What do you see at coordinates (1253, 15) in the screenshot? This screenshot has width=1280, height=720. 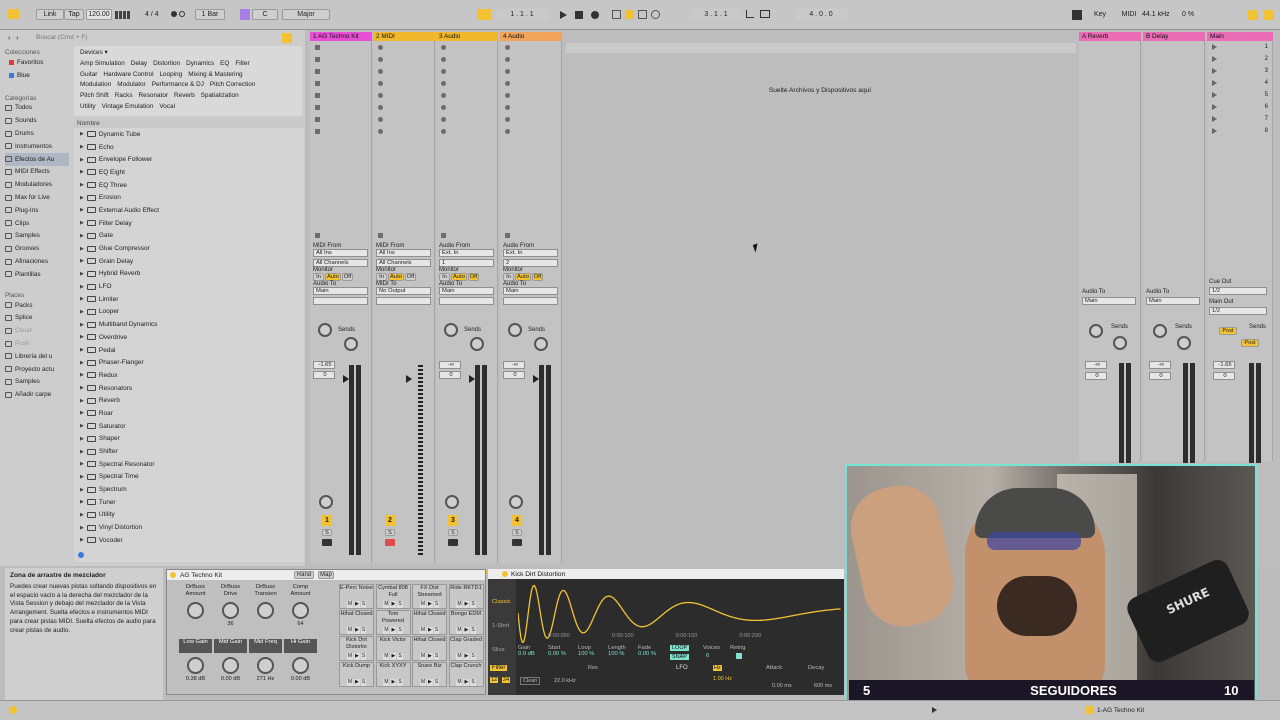 I see `view-toggle-icon` at bounding box center [1253, 15].